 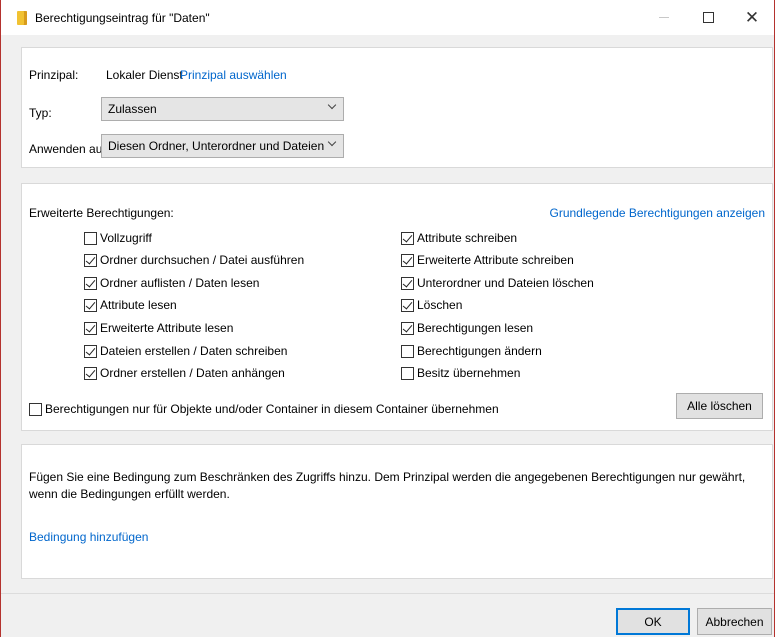 I want to click on permission-read-extended-attributes: Erweiterte Attribute lesen, so click(x=158, y=328).